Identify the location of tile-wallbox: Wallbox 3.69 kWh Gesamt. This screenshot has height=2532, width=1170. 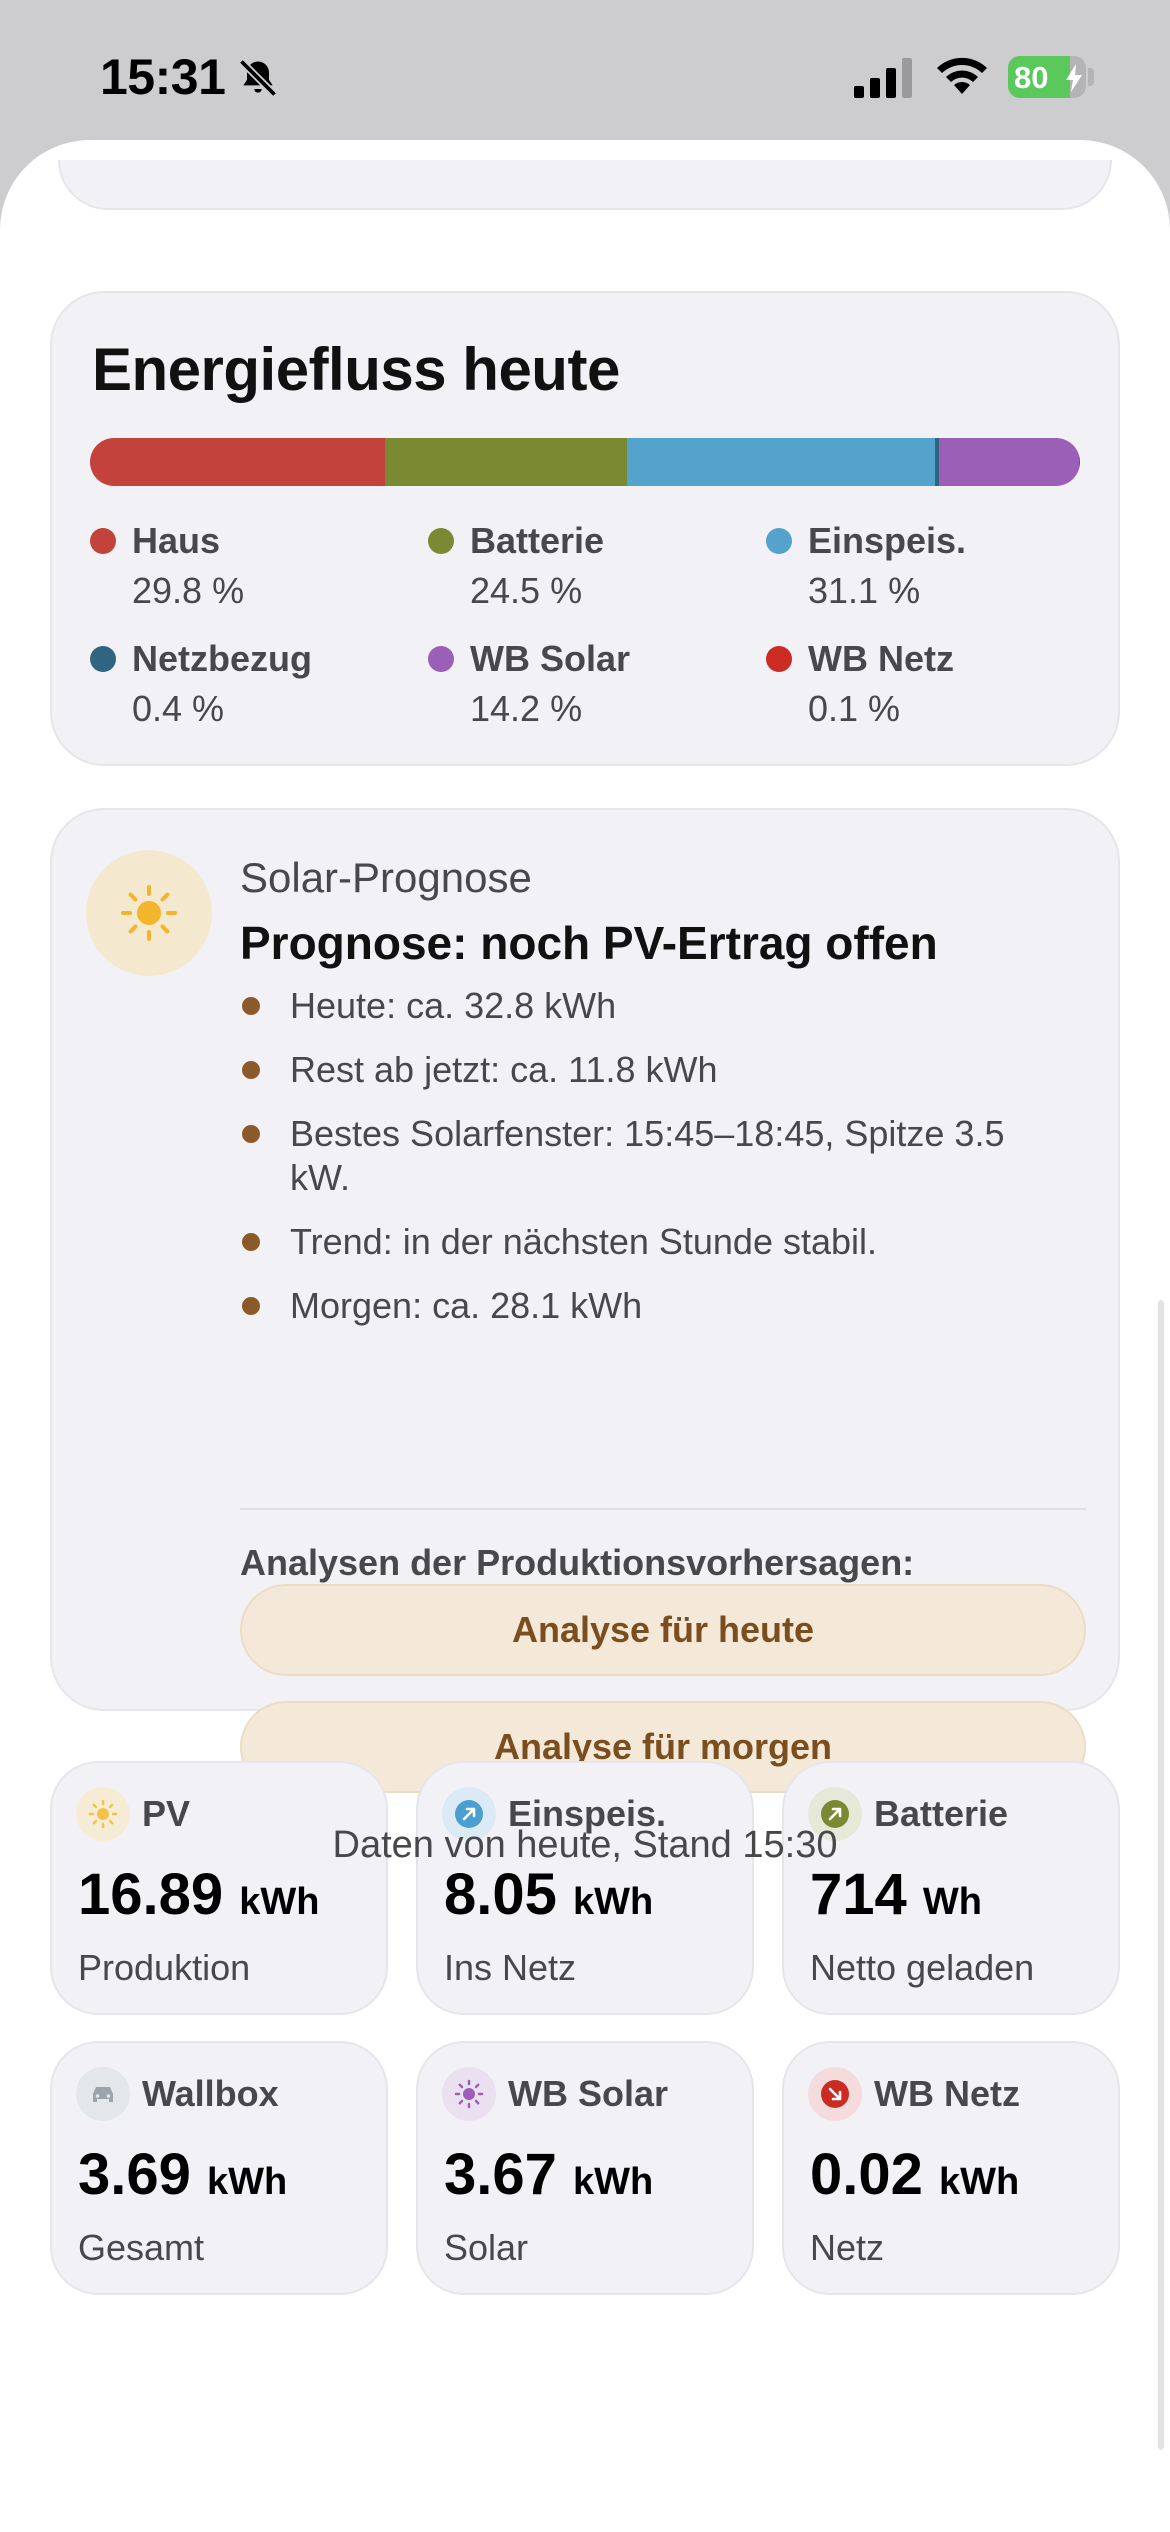
(219, 2168).